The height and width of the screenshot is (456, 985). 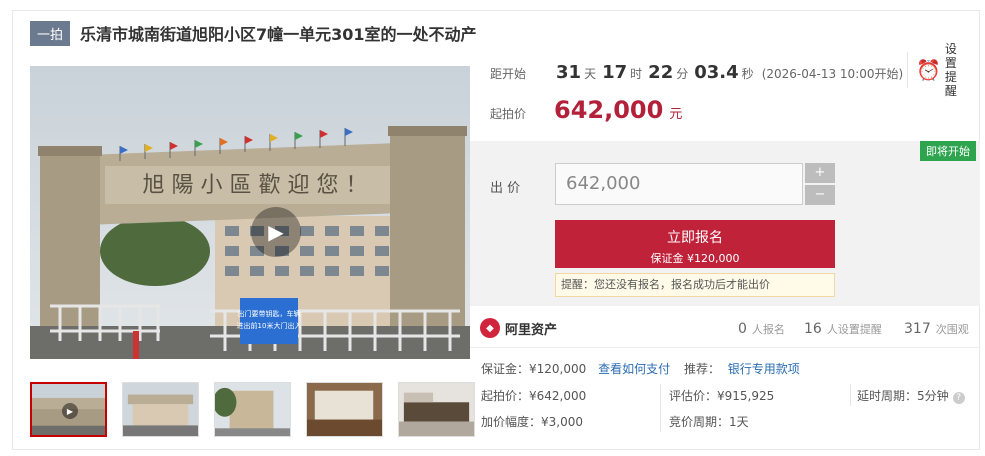 I want to click on signup-button: 立即报名 保证金 ¥120,000, so click(x=695, y=244).